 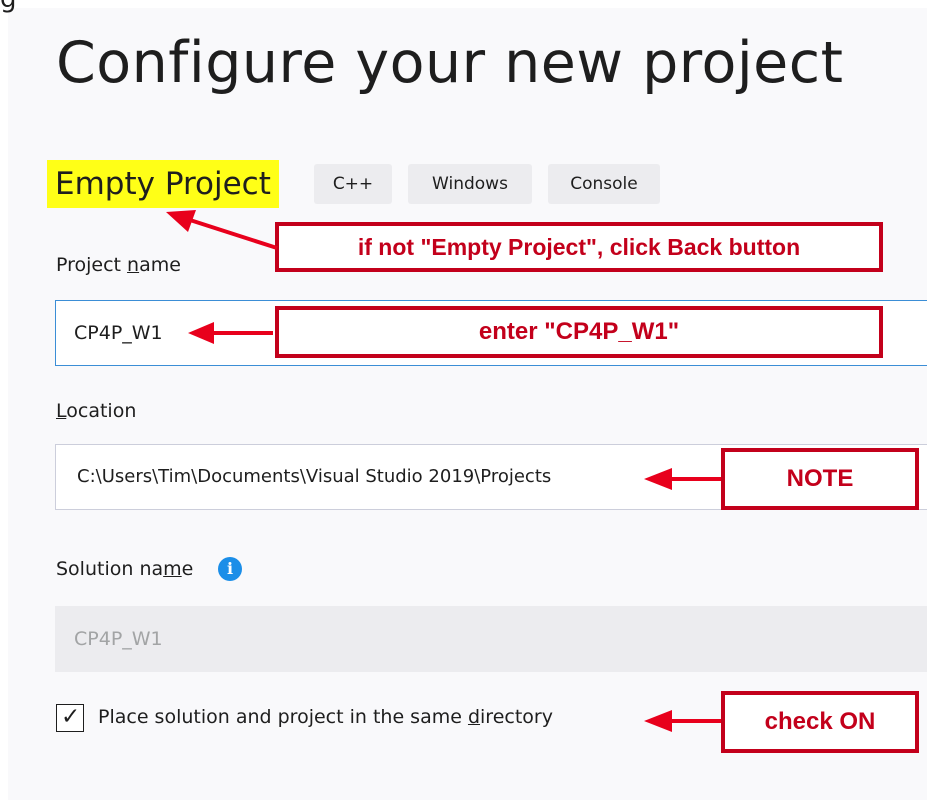 What do you see at coordinates (96, 411) in the screenshot?
I see `location-label: Location` at bounding box center [96, 411].